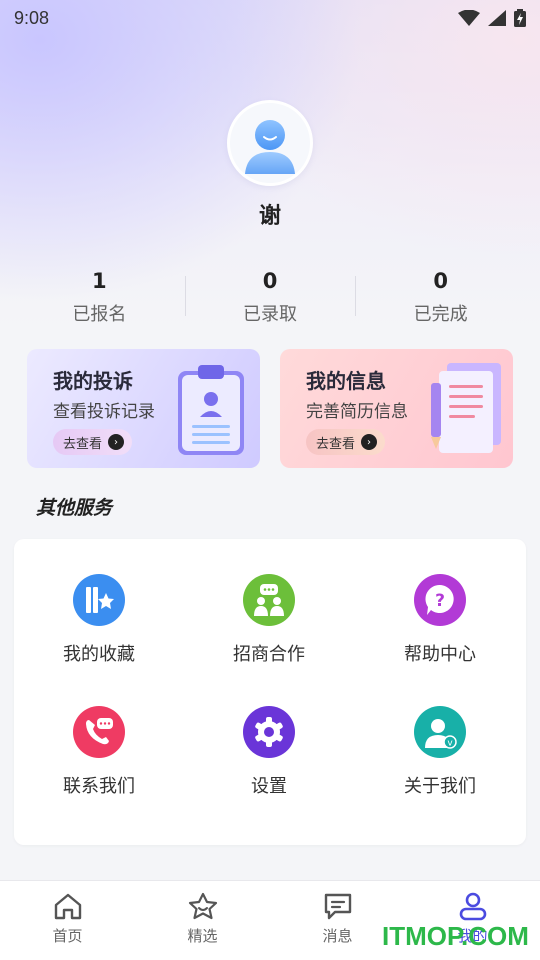 Image resolution: width=540 pixels, height=960 pixels. What do you see at coordinates (497, 18) in the screenshot?
I see `signal-icon` at bounding box center [497, 18].